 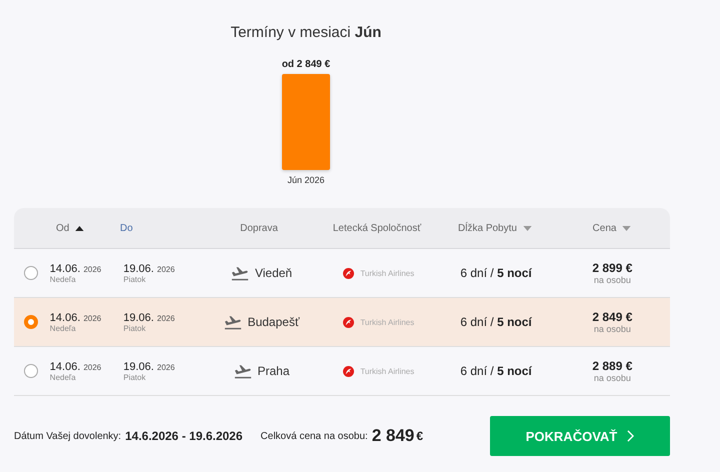 I want to click on currency-text: €, so click(x=420, y=436).